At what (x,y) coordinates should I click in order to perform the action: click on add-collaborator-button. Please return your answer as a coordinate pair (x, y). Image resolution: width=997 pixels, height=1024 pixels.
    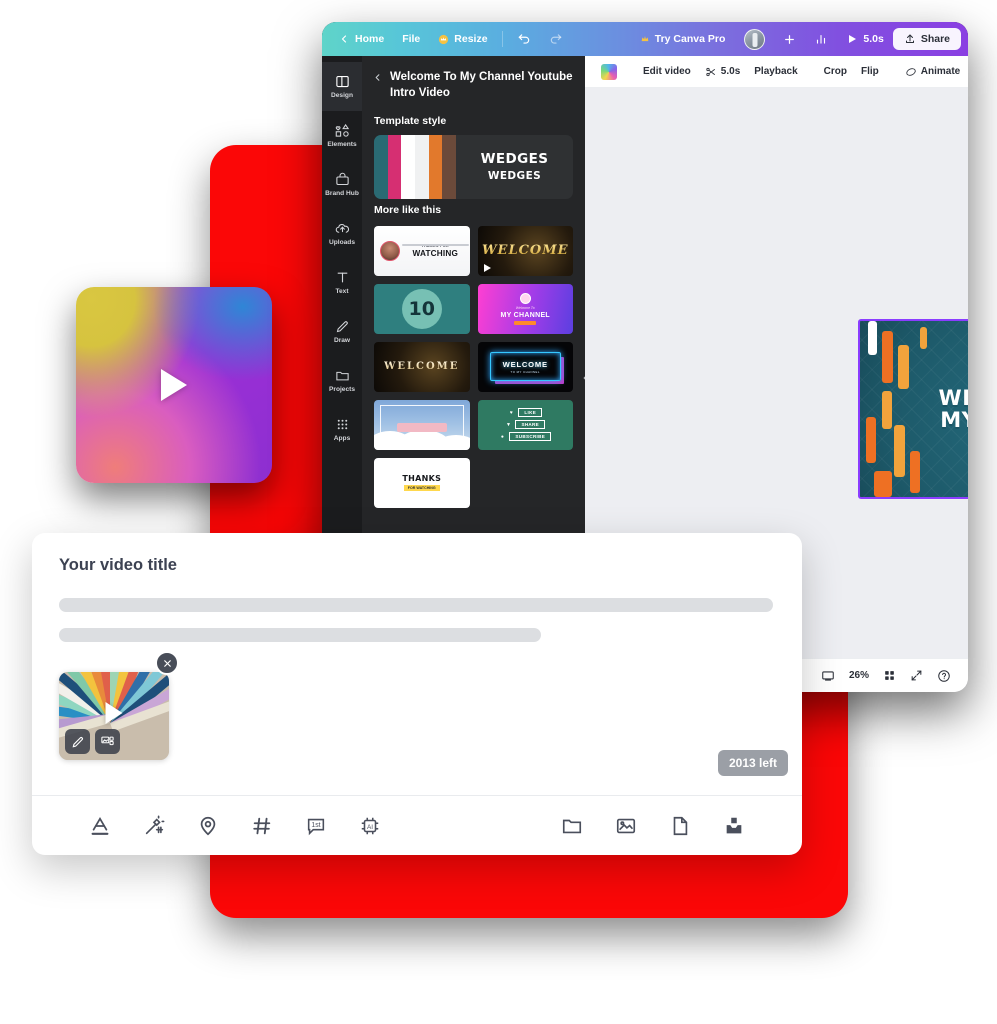
    Looking at the image, I should click on (789, 39).